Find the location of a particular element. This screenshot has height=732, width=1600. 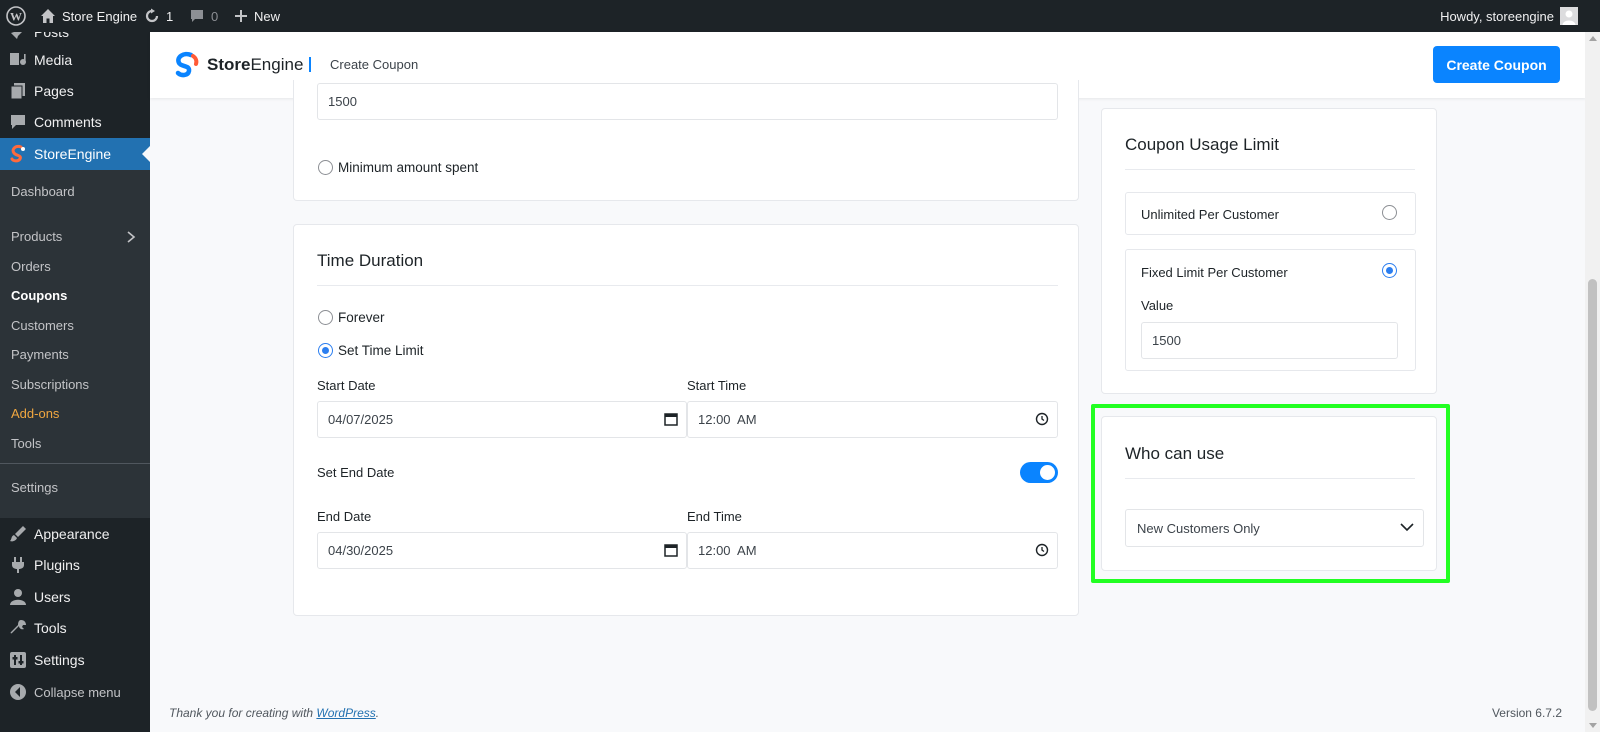

sidebar-item-comments: Comments is located at coordinates (75, 122).